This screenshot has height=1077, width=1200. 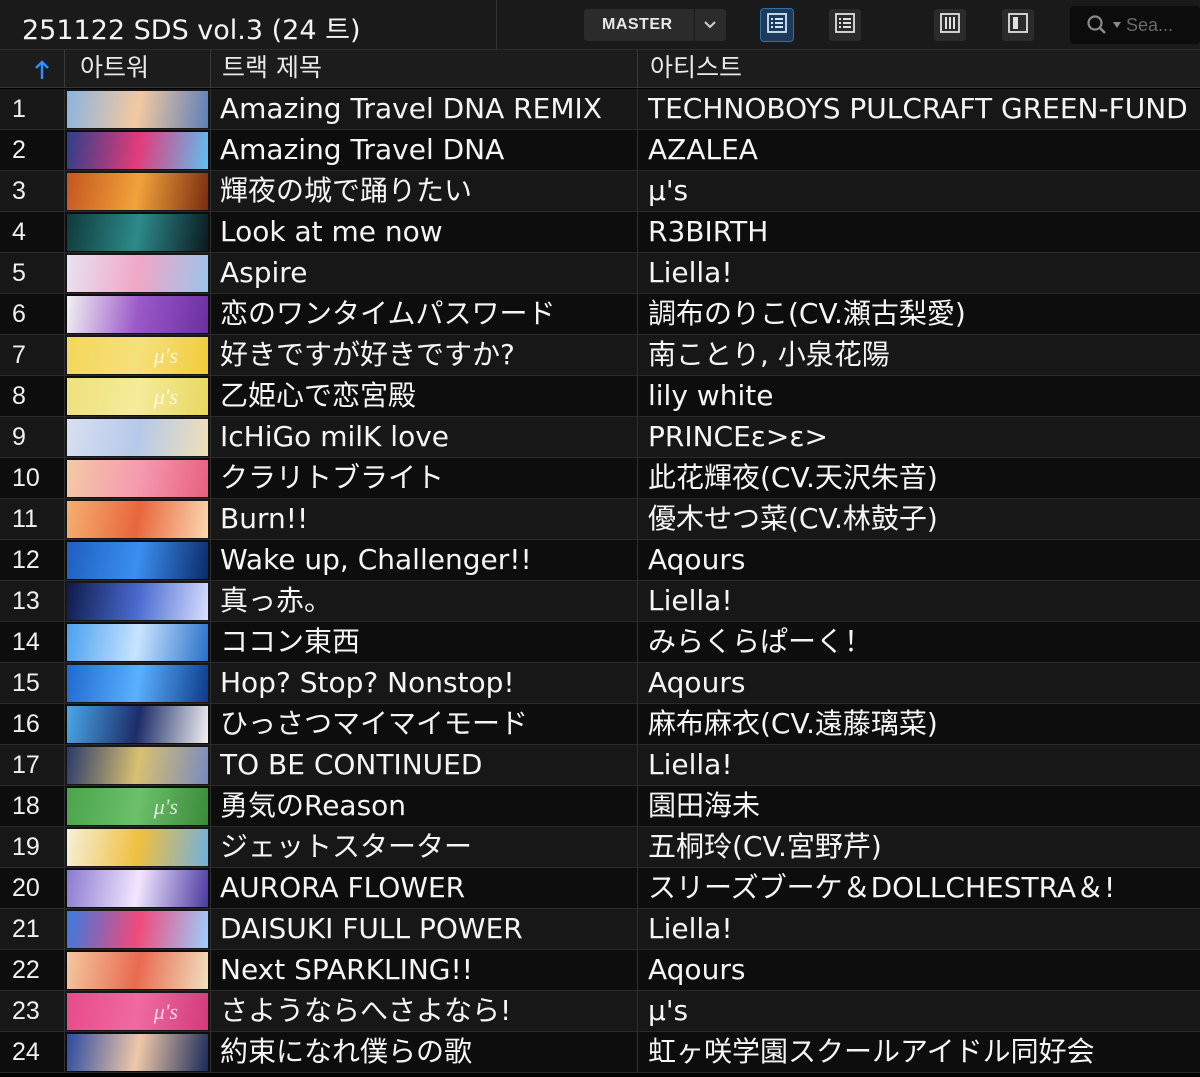 I want to click on track-row: 14 ココン東西 みらくらぱーく！, so click(x=600, y=642).